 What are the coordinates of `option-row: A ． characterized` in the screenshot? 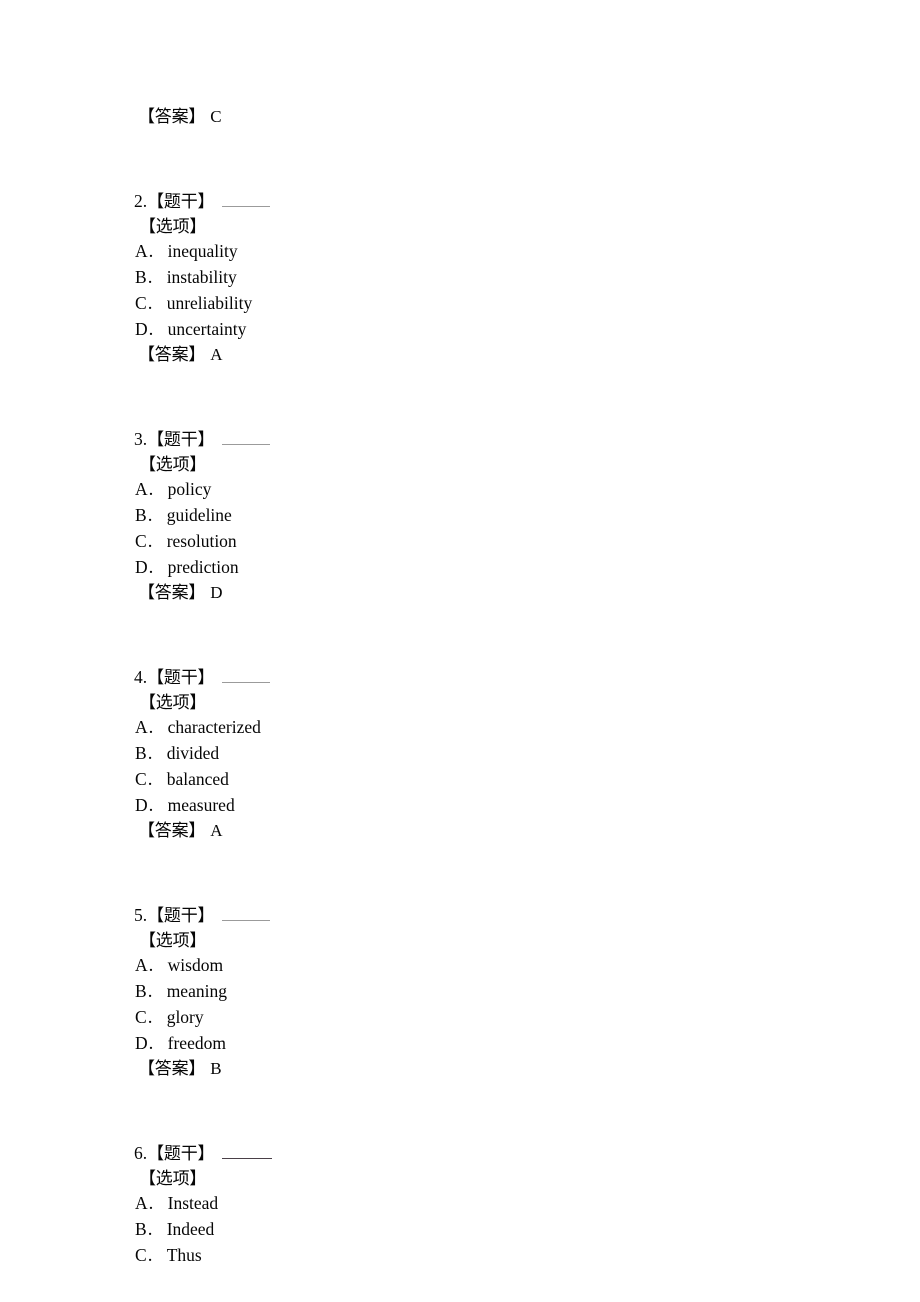 It's located at (484, 728).